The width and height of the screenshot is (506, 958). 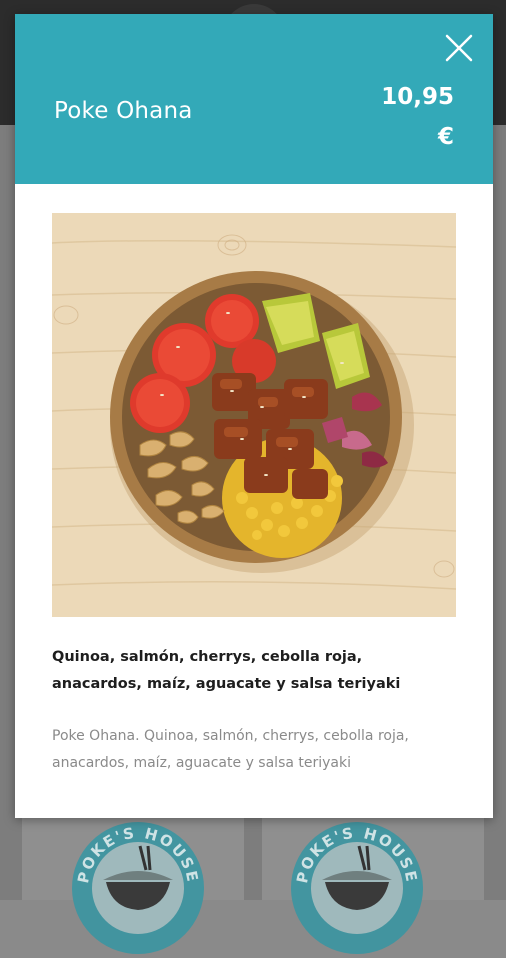 I want to click on close-icon, so click(x=459, y=48).